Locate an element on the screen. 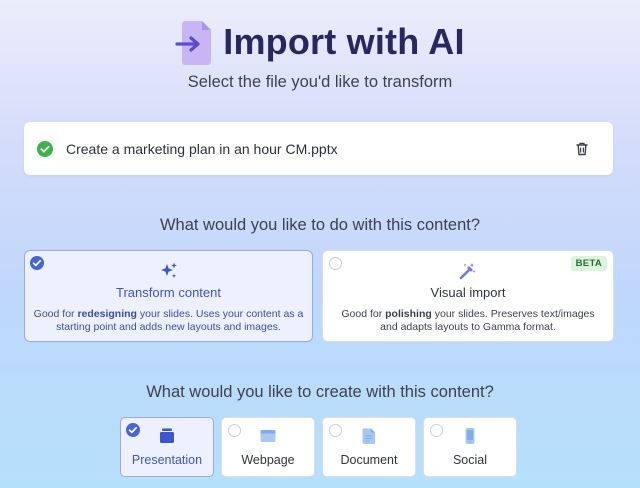 This screenshot has height=488, width=640. page-subtitle: Select the file you'd like to transform is located at coordinates (320, 82).